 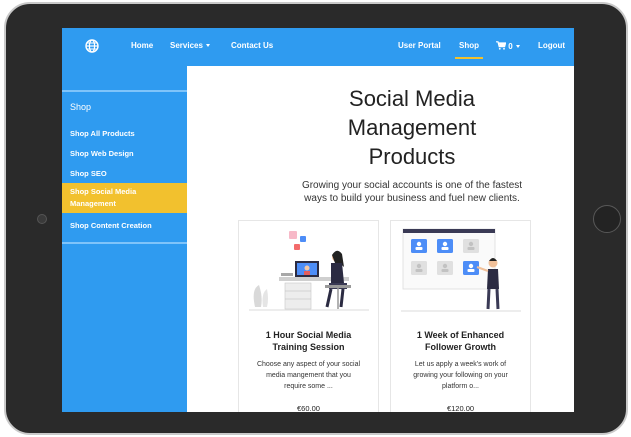 What do you see at coordinates (186, 45) in the screenshot?
I see `nav-services-label: Services` at bounding box center [186, 45].